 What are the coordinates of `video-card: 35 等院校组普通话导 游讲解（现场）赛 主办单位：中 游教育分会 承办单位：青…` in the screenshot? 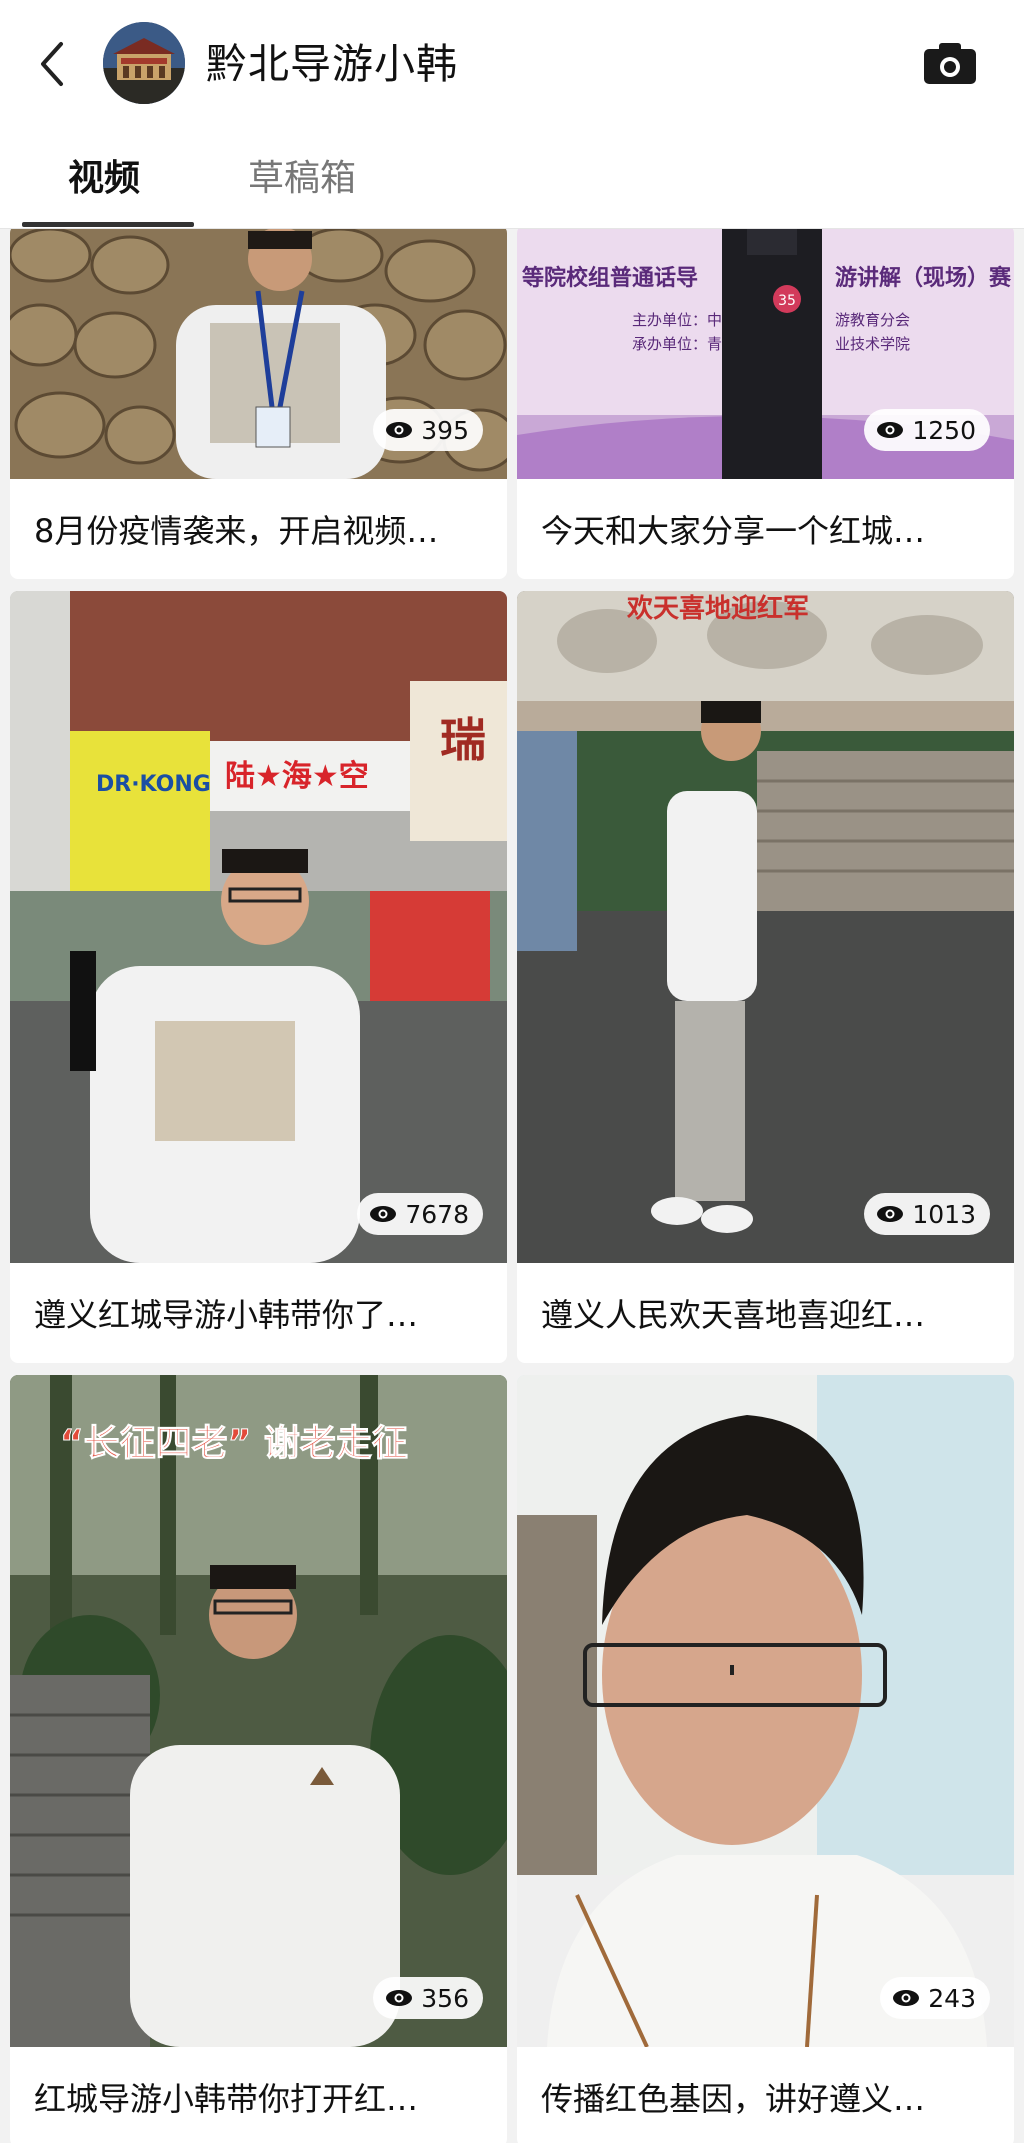 It's located at (765, 404).